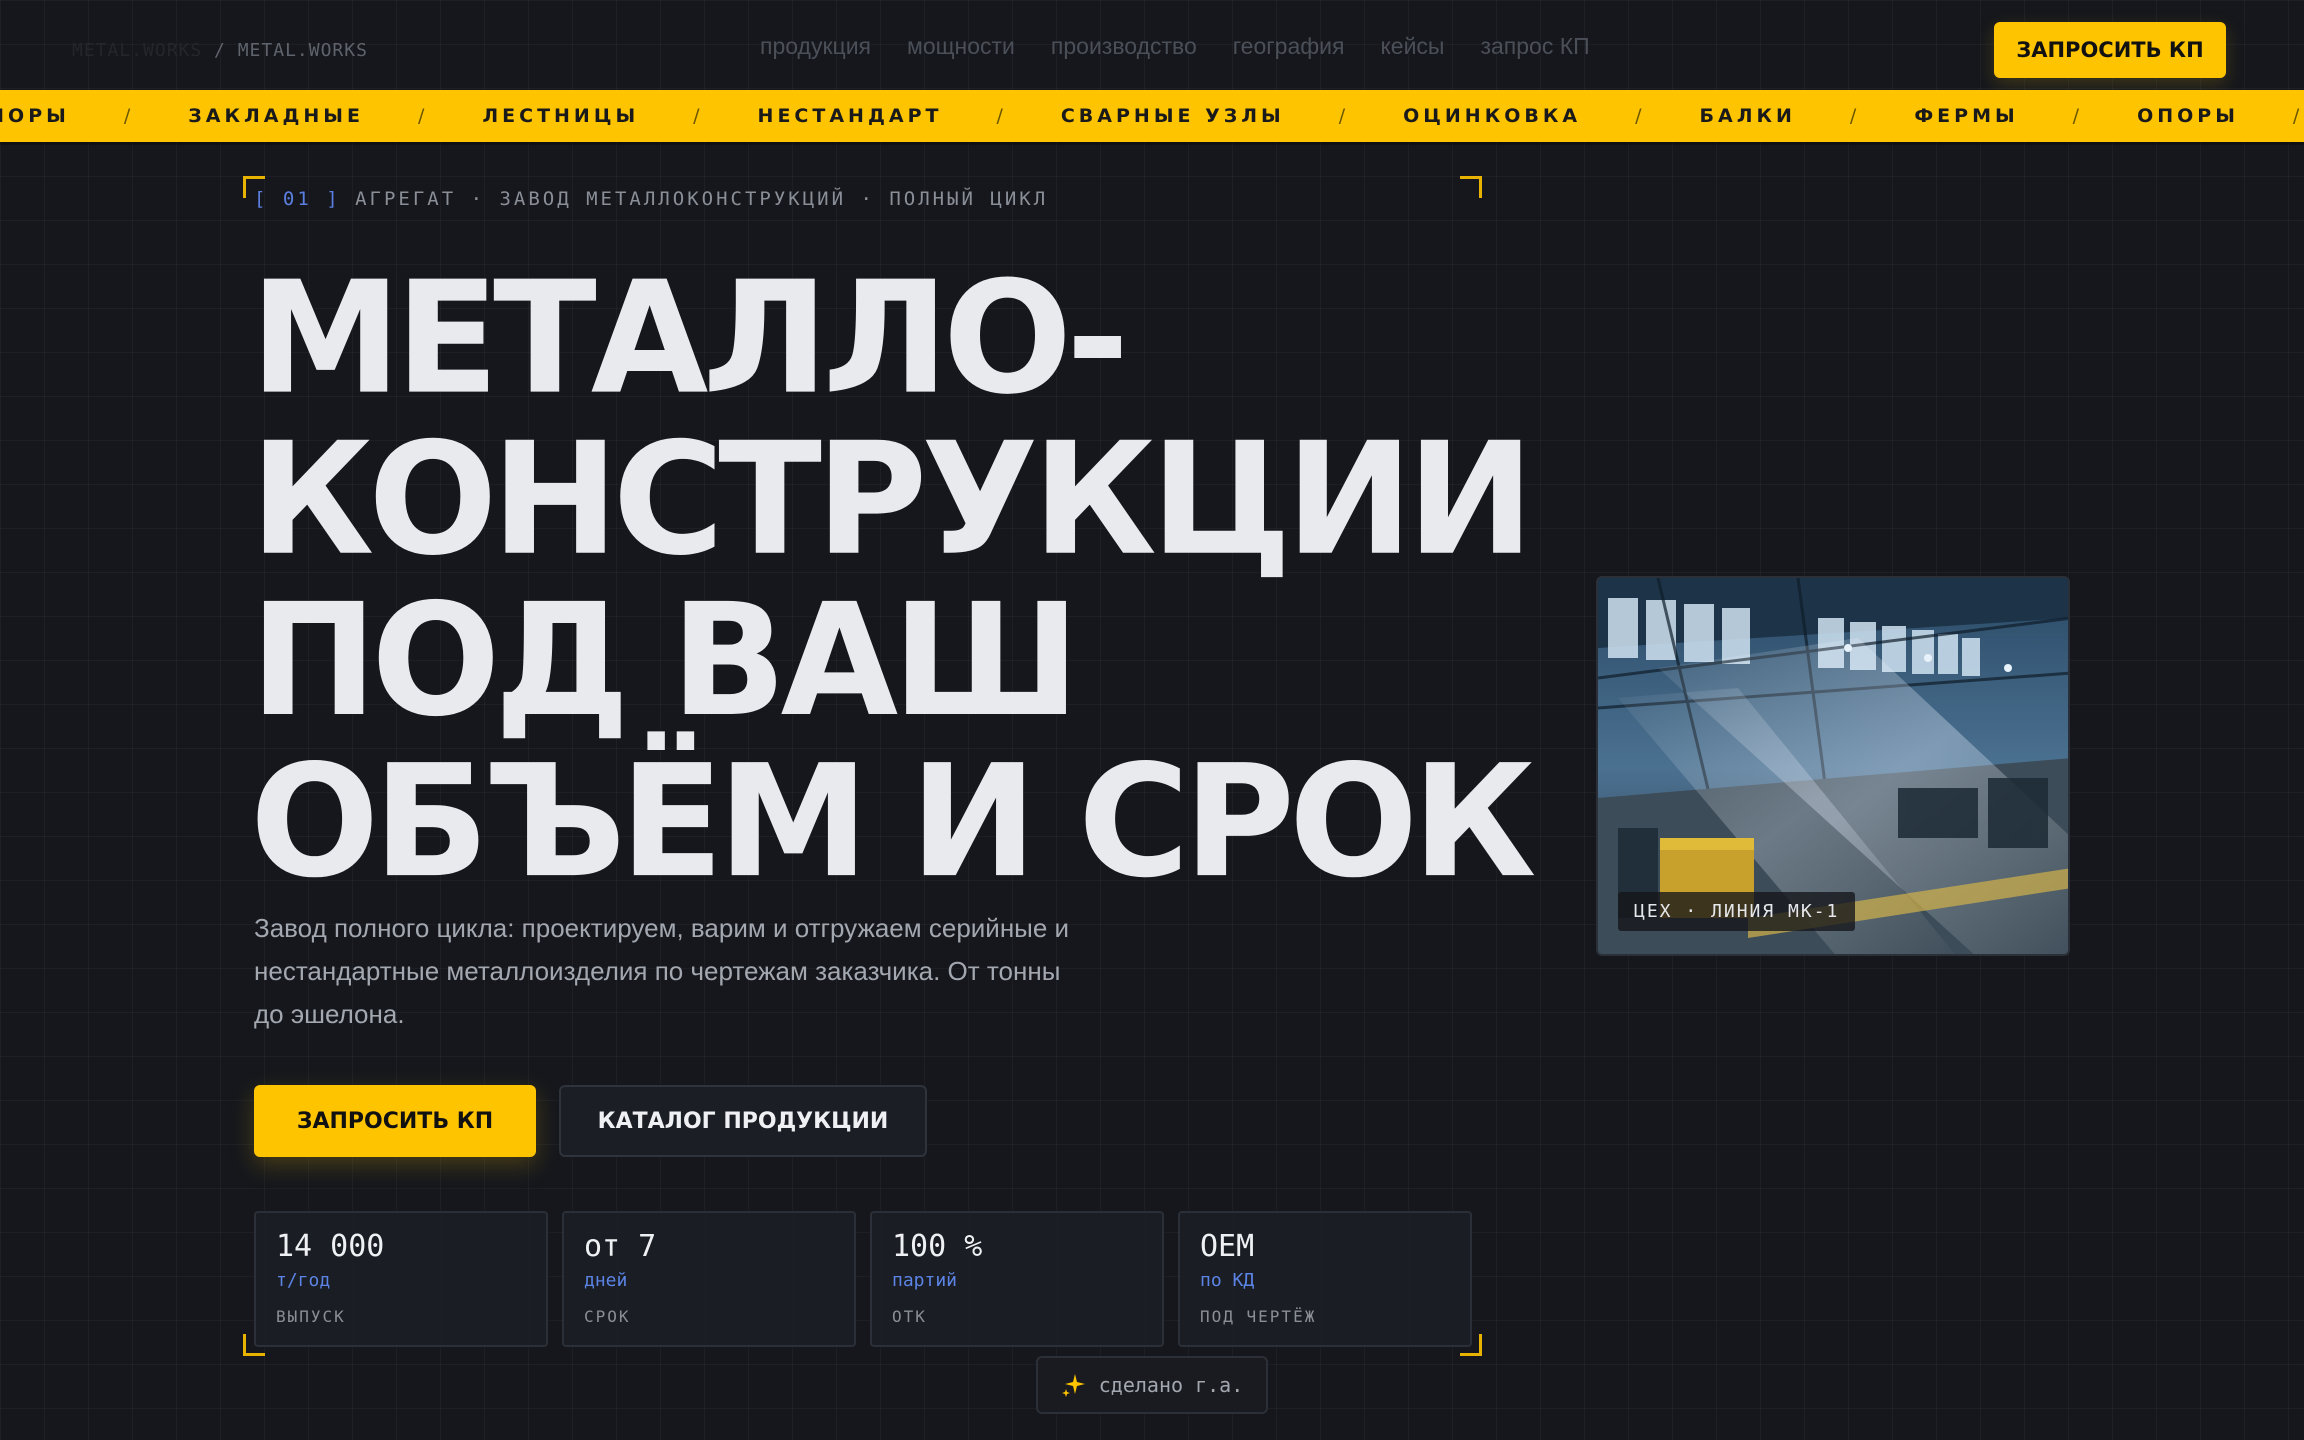 This screenshot has width=2304, height=1440. Describe the element at coordinates (395, 1121) in the screenshot. I see `request-quote-button: ЗАПРОСИТЬ КП` at that location.